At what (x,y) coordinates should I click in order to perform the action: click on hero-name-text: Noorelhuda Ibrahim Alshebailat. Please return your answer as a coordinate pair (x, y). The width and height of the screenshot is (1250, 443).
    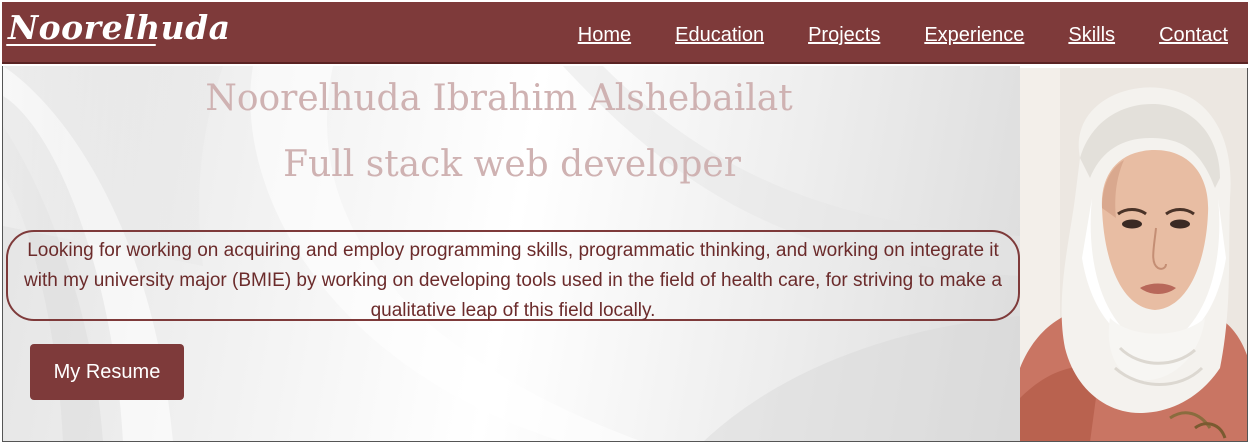
    Looking at the image, I should click on (499, 98).